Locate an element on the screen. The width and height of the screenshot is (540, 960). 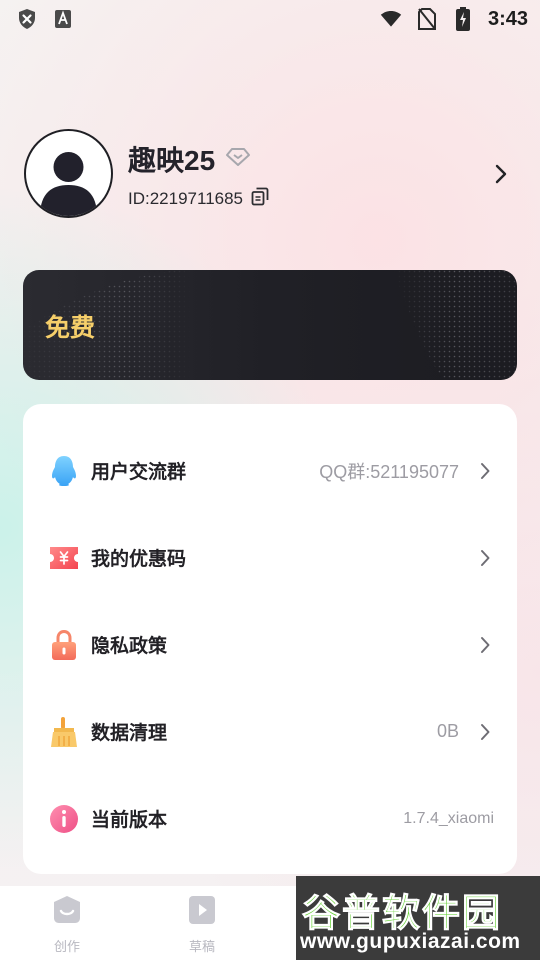
settings-row-label: 我的优惠码 is located at coordinates (139, 559).